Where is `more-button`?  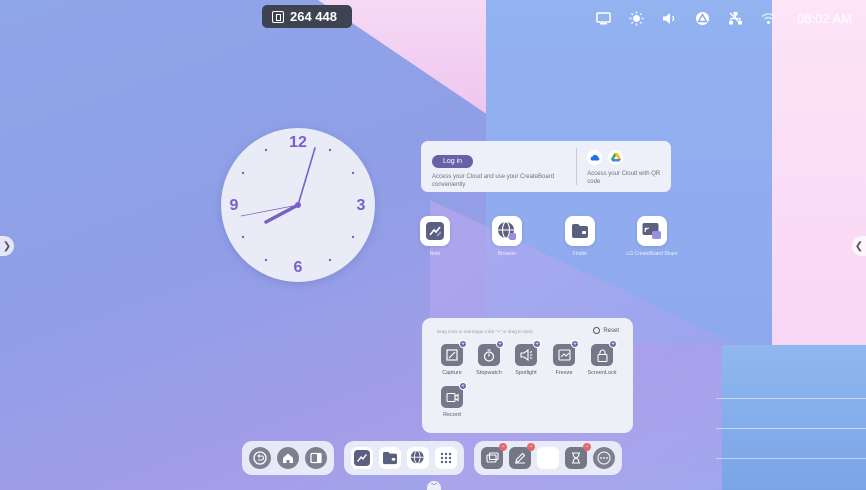
more-button is located at coordinates (604, 458).